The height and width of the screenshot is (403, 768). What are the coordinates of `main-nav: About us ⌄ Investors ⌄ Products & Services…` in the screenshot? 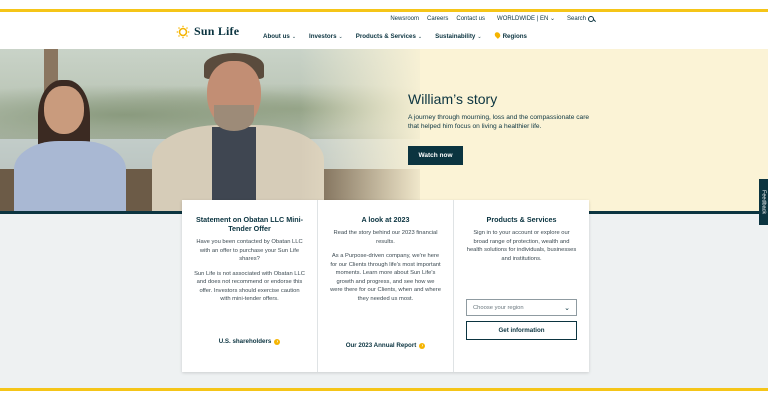 It's located at (395, 35).